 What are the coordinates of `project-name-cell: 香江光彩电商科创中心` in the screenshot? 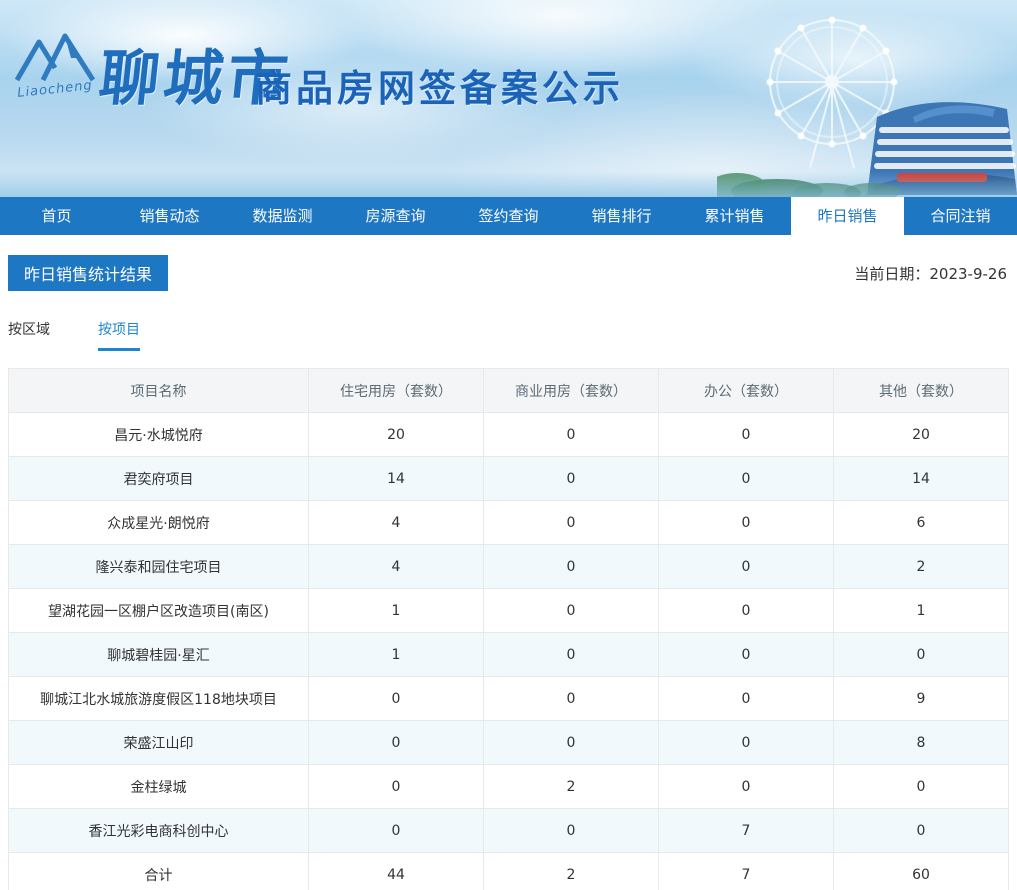 It's located at (158, 830).